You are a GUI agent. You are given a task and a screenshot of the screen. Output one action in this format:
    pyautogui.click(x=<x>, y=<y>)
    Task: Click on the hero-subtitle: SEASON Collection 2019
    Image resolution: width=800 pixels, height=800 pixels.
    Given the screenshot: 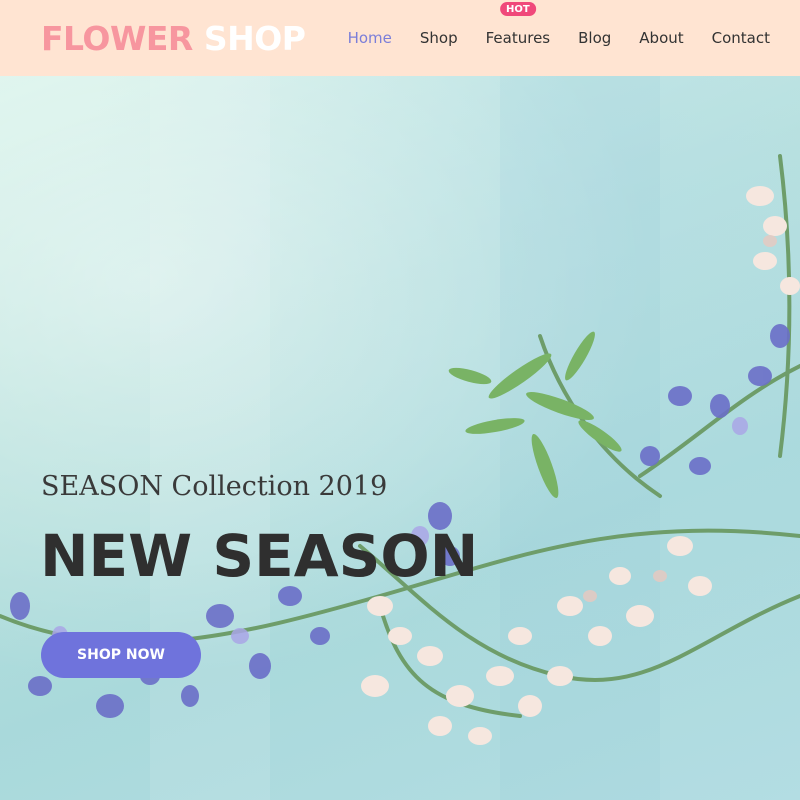 What is the action you would take?
    pyautogui.click(x=214, y=486)
    